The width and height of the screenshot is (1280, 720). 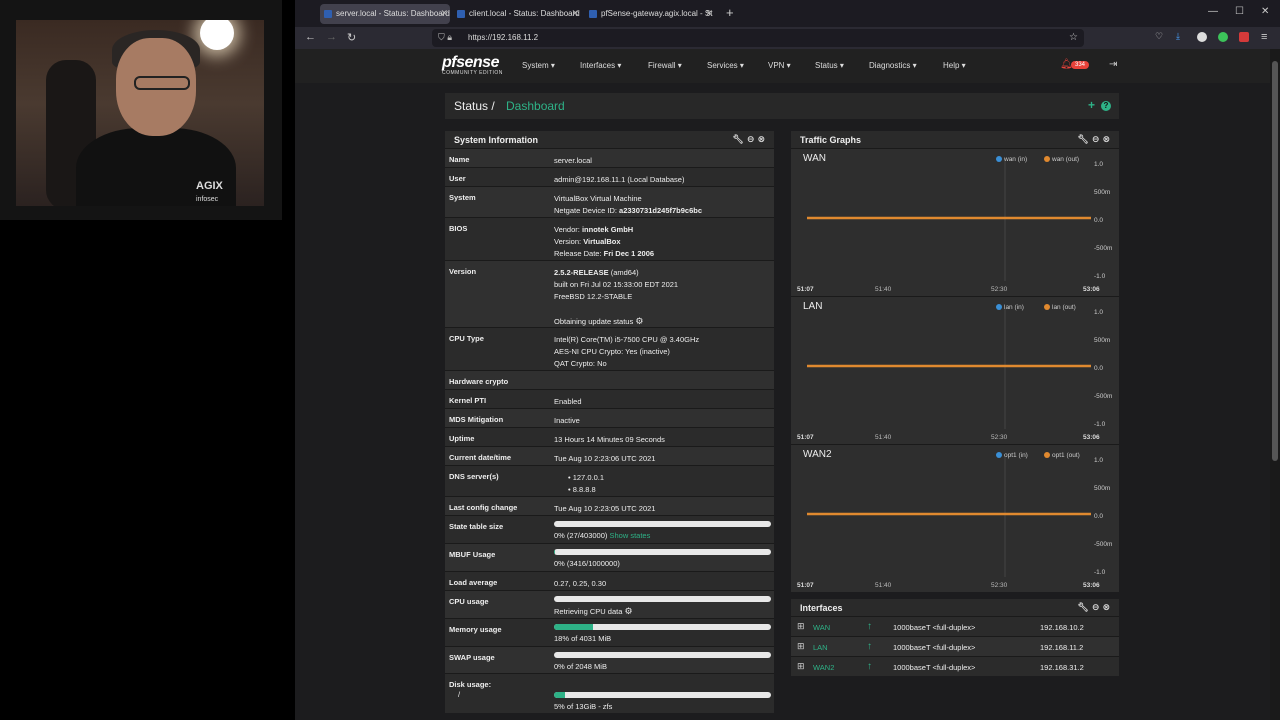 I want to click on minimize-icon: —, so click(x=1213, y=11).